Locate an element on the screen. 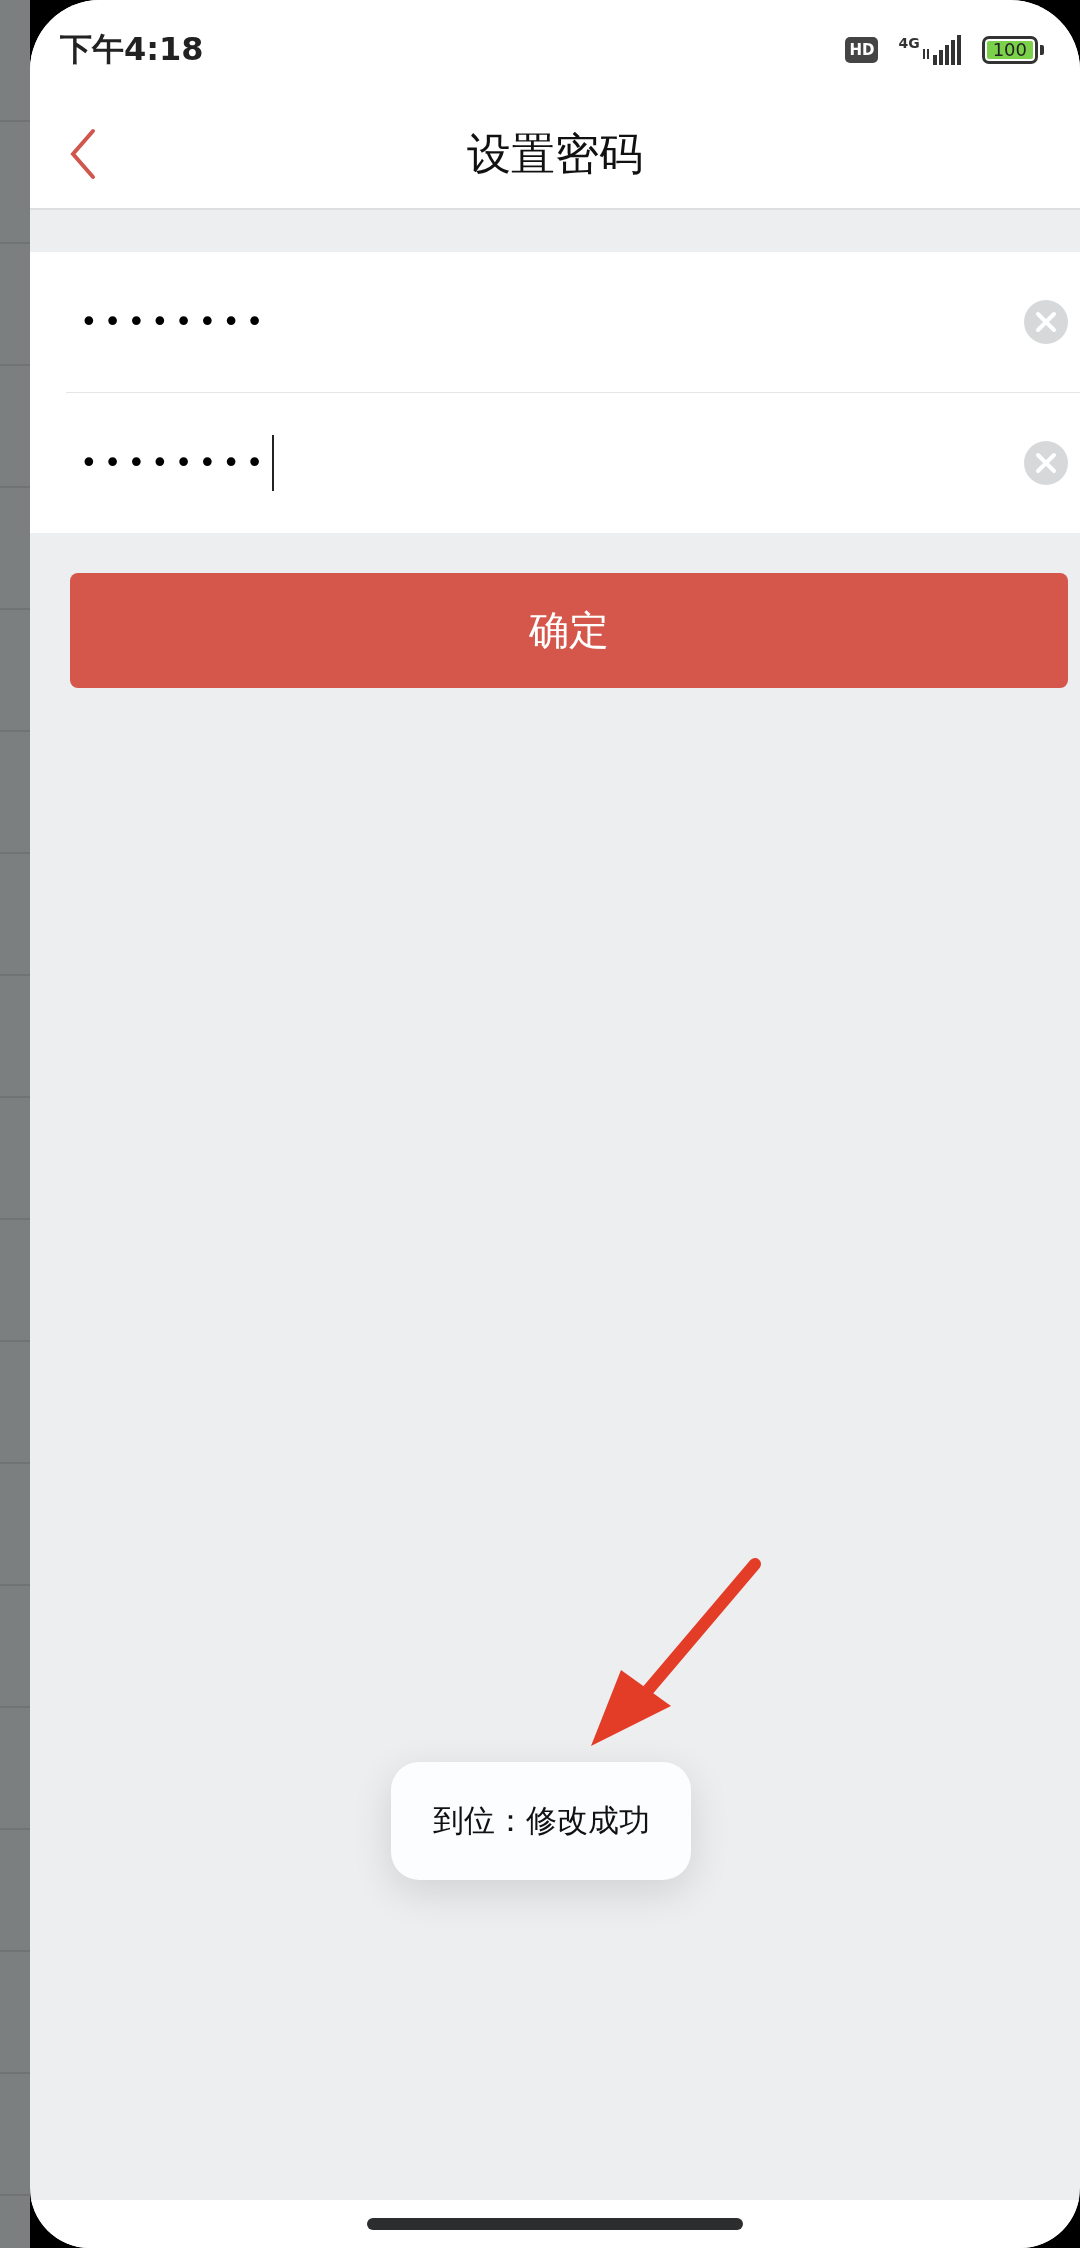  battery-icon: 100 is located at coordinates (1009, 50).